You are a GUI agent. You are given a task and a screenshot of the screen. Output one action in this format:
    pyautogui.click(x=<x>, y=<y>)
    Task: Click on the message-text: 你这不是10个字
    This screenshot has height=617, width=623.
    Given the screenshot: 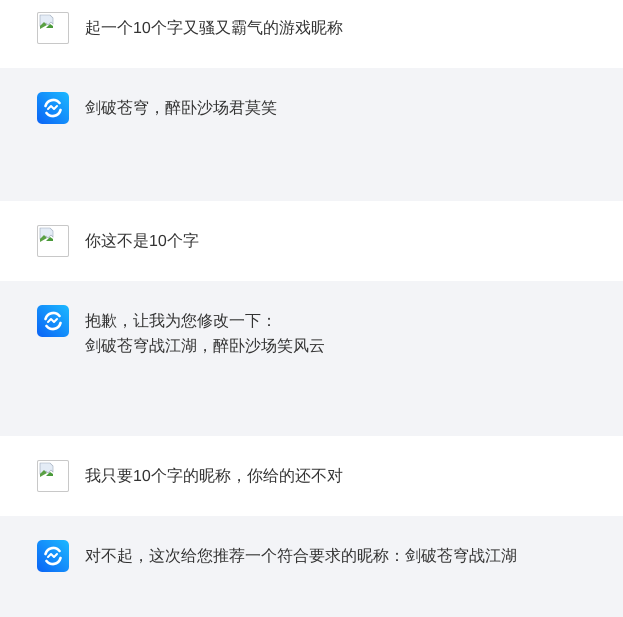 What is the action you would take?
    pyautogui.click(x=142, y=242)
    